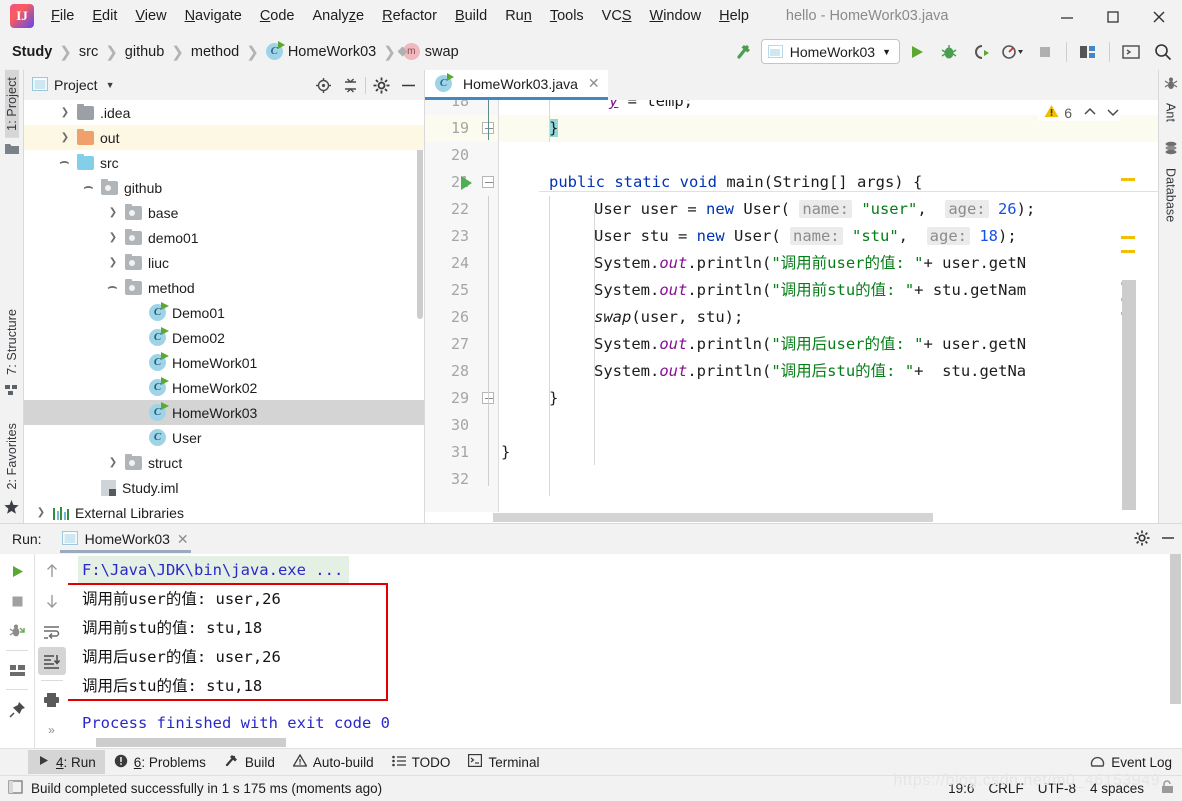 Image resolution: width=1182 pixels, height=801 pixels. Describe the element at coordinates (11, 104) in the screenshot. I see `sidebar-item-project: 1: Project` at that location.